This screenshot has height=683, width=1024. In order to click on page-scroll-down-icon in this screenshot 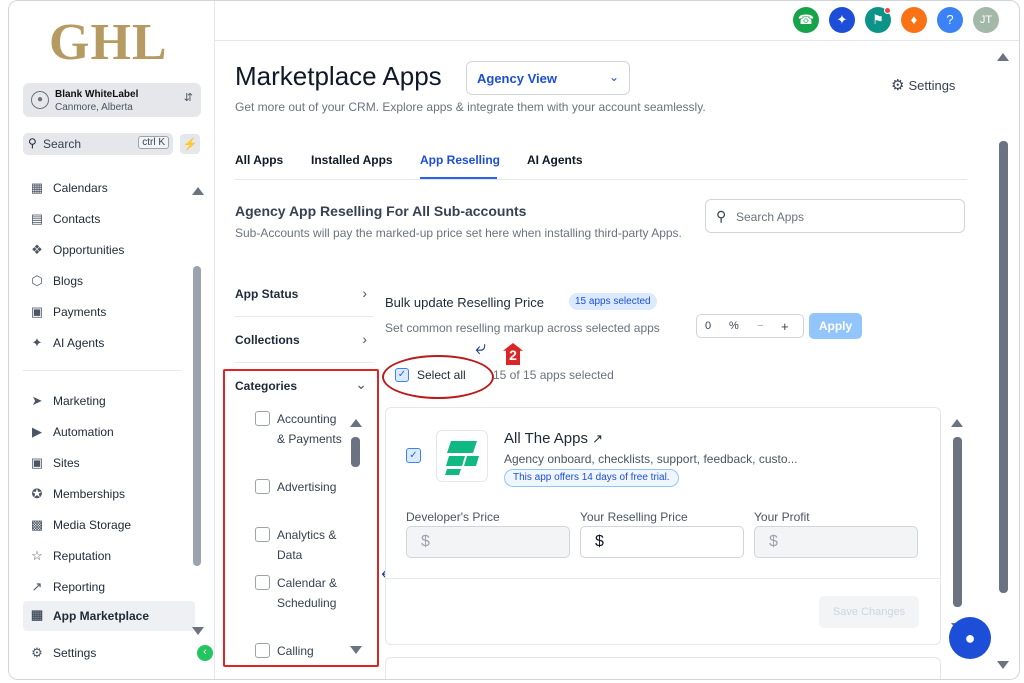, I will do `click(1003, 665)`.